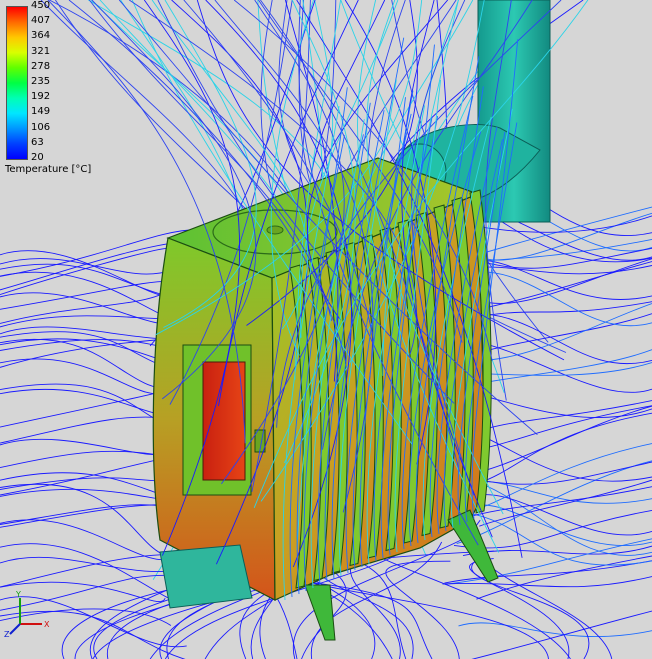 Image resolution: width=652 pixels, height=659 pixels. What do you see at coordinates (41, 36) in the screenshot?
I see `legend-tick-label: 364` at bounding box center [41, 36].